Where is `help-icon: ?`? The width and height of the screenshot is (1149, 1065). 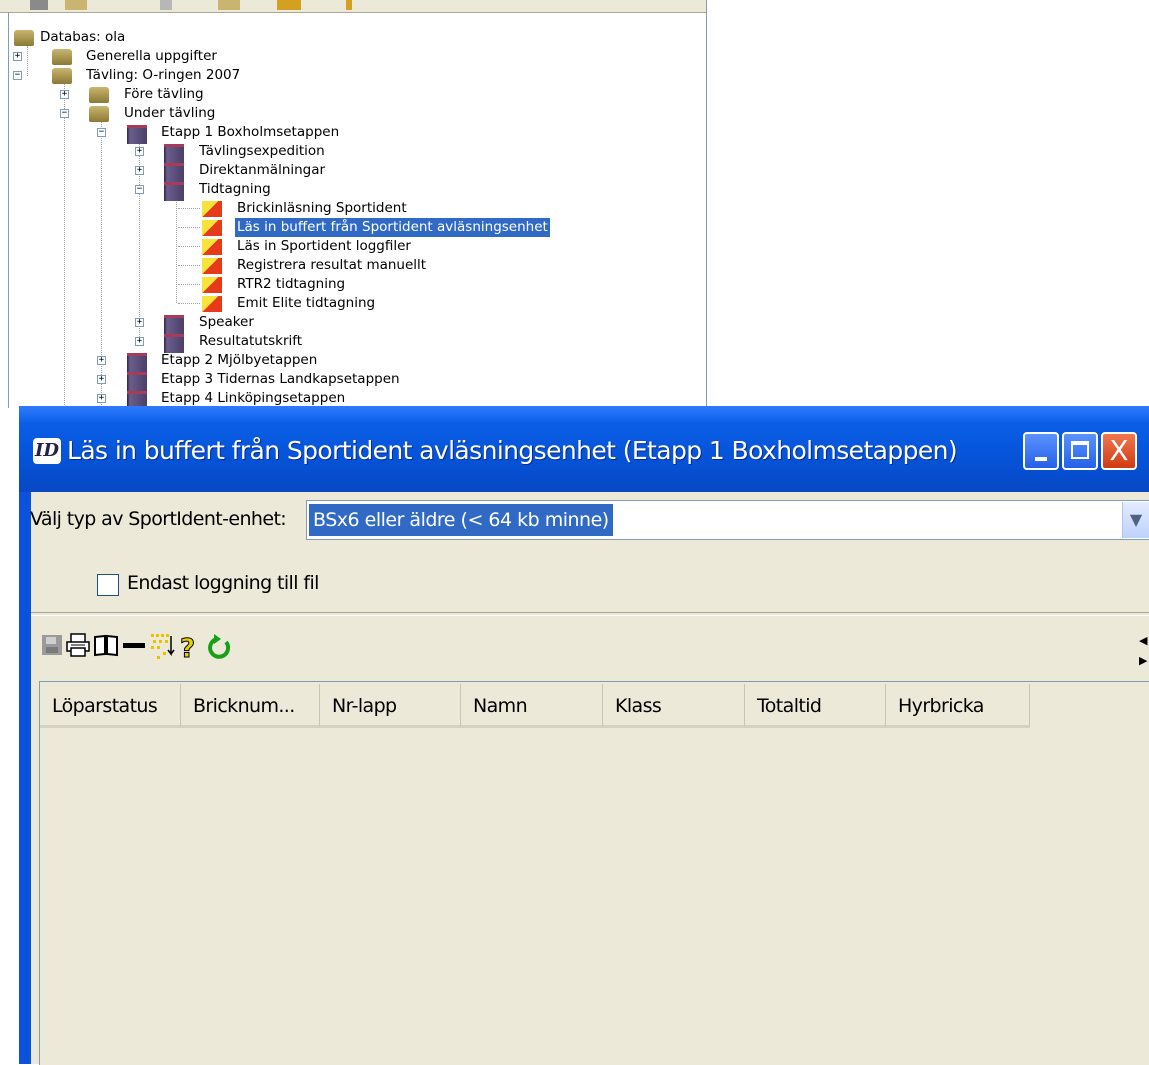
help-icon: ? is located at coordinates (189, 648).